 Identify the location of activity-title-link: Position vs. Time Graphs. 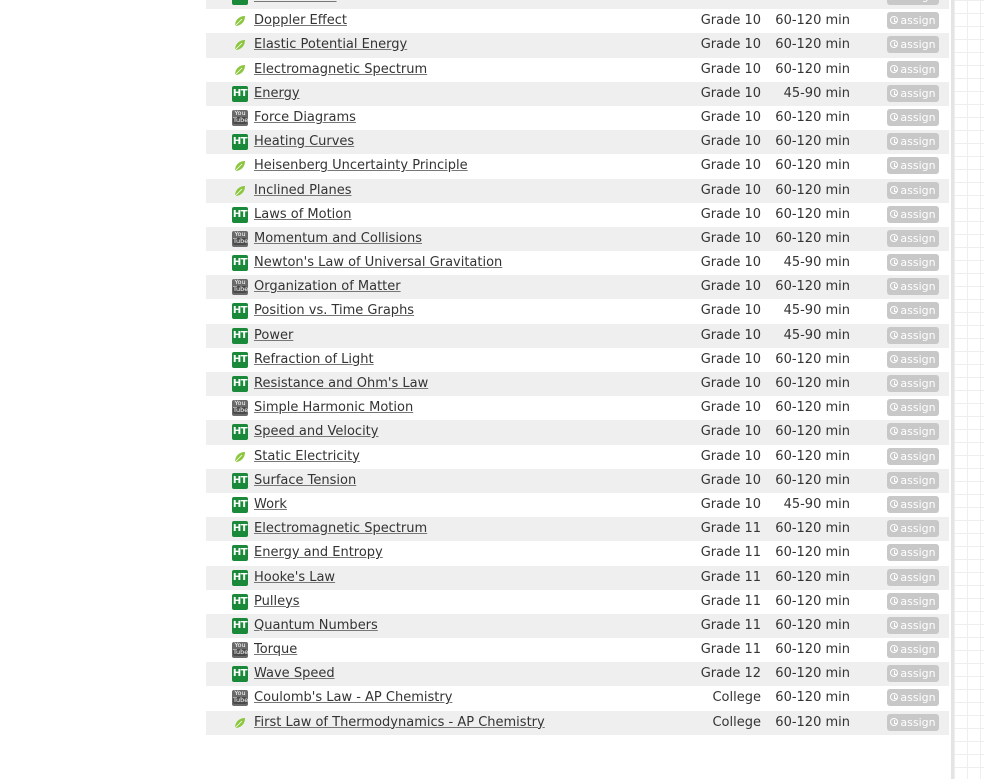
(334, 310).